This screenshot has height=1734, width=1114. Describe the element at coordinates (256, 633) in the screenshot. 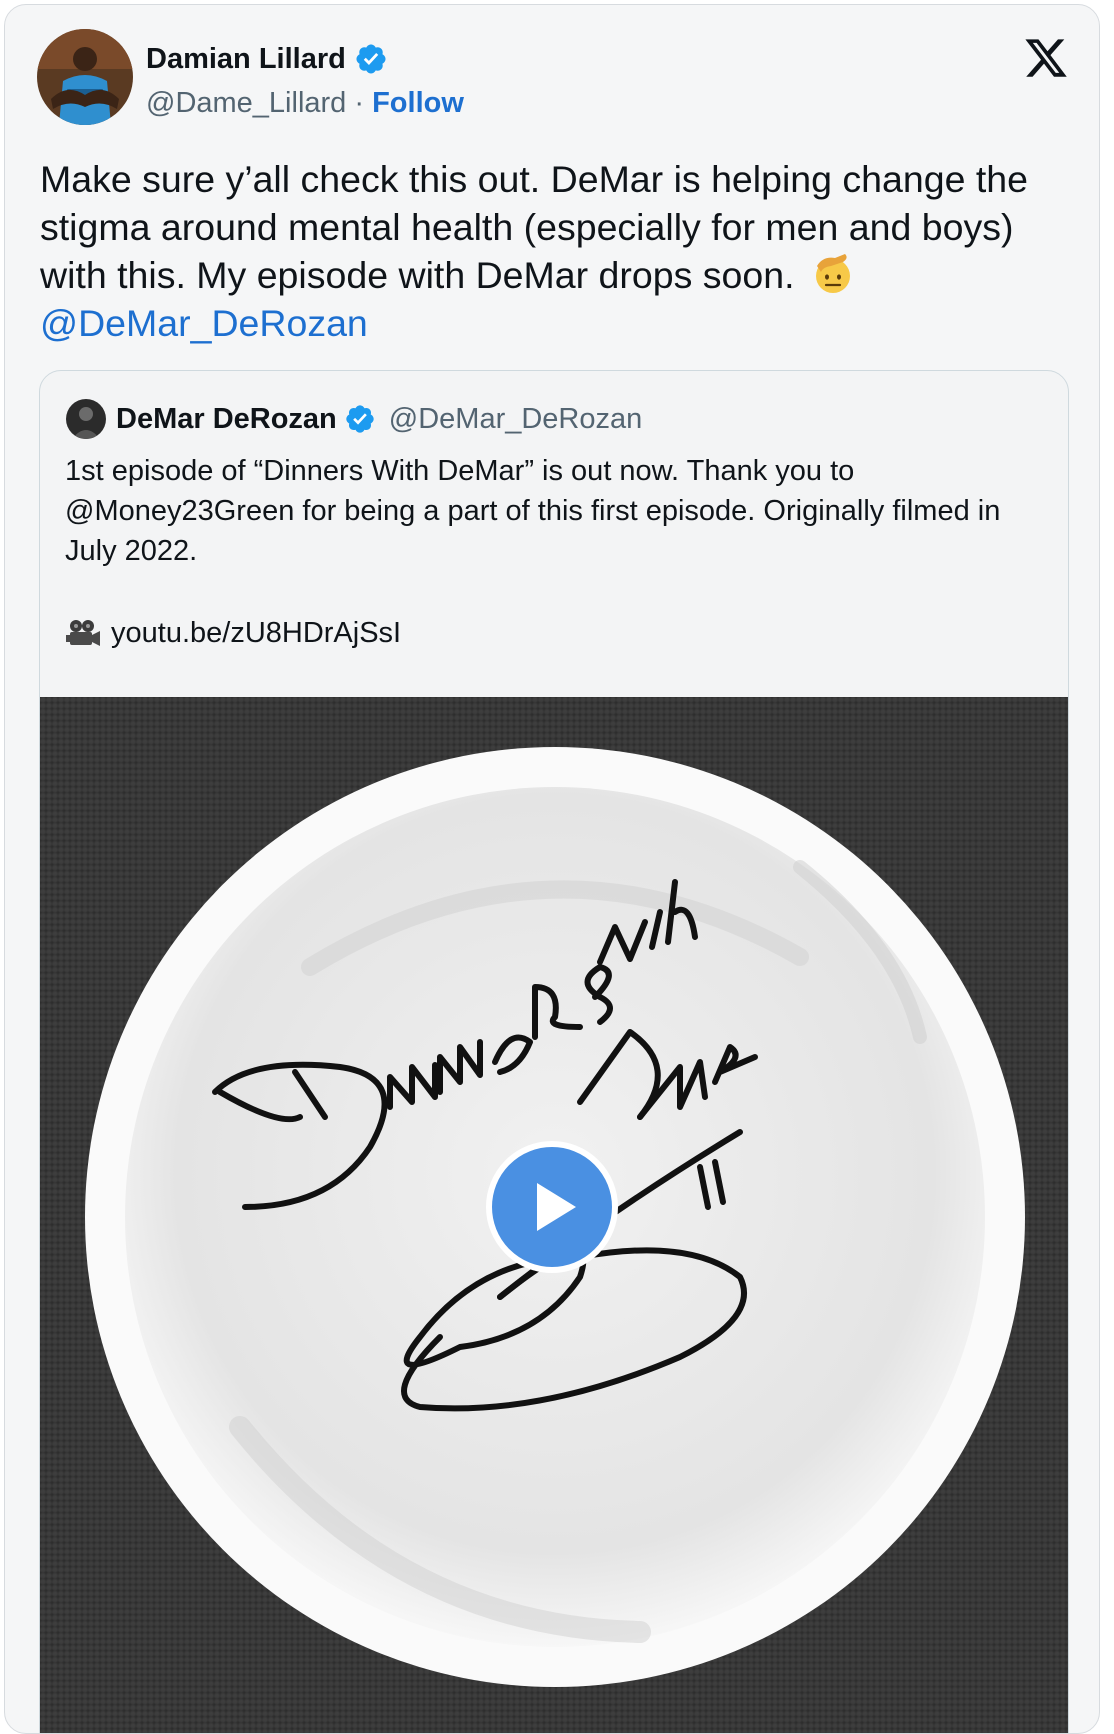

I see `quoted-tweet-link: youtu.be/zU8HDrAjSsI` at that location.